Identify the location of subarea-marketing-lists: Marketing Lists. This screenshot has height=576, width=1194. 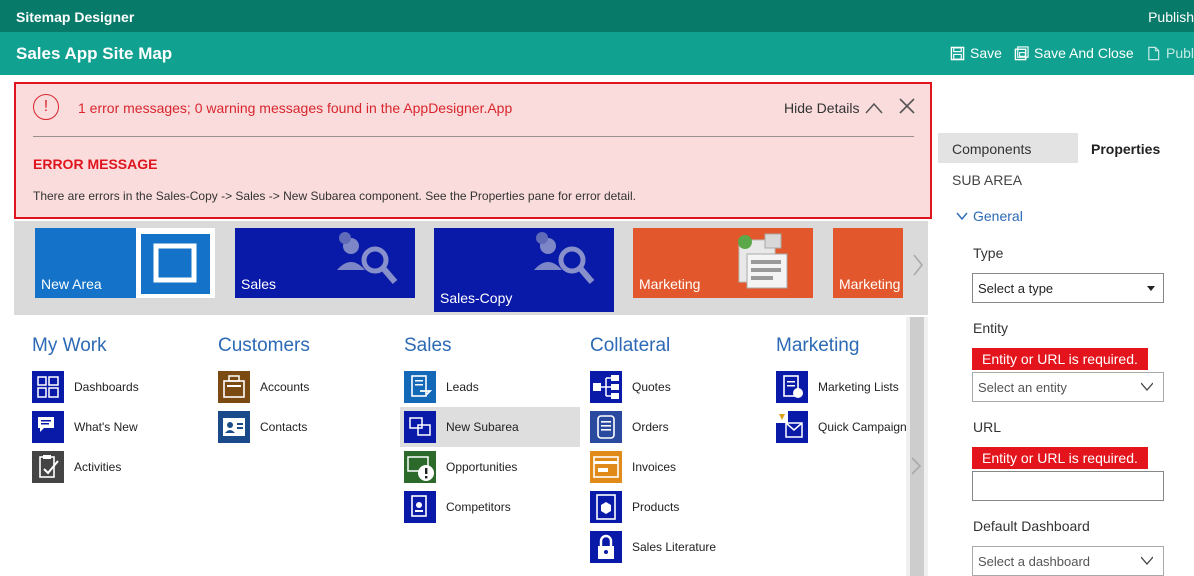
(842, 387).